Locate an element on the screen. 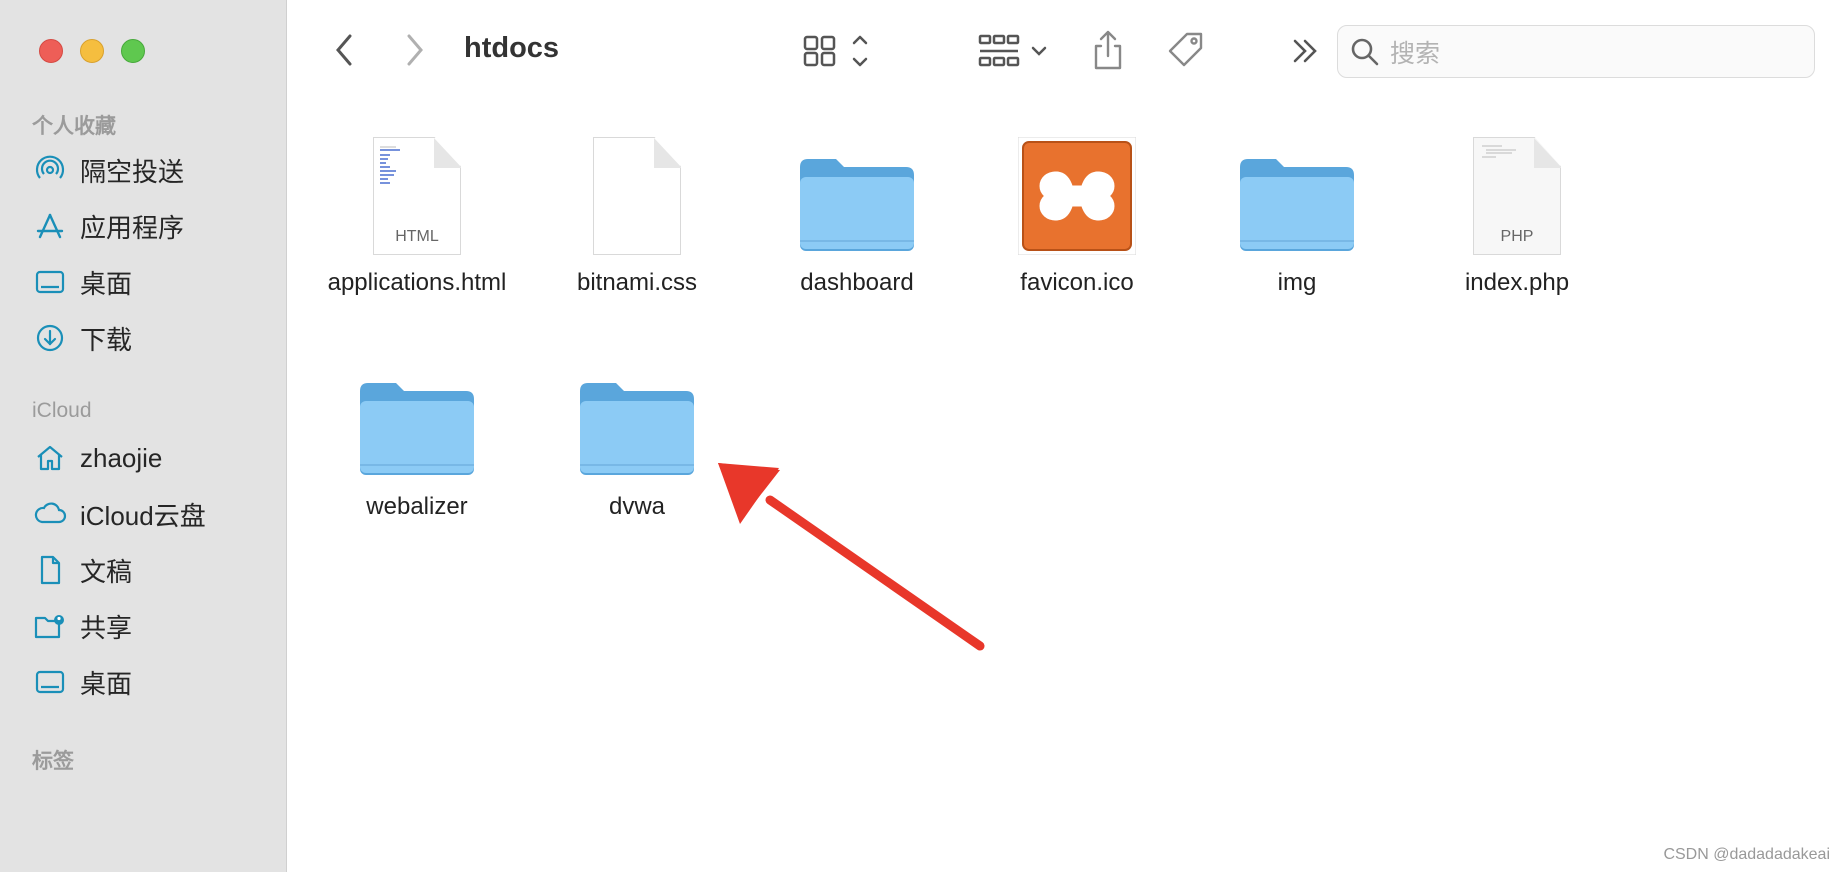 This screenshot has height=872, width=1840. sidebar-item-airdrop: 隔空投送 is located at coordinates (152, 170).